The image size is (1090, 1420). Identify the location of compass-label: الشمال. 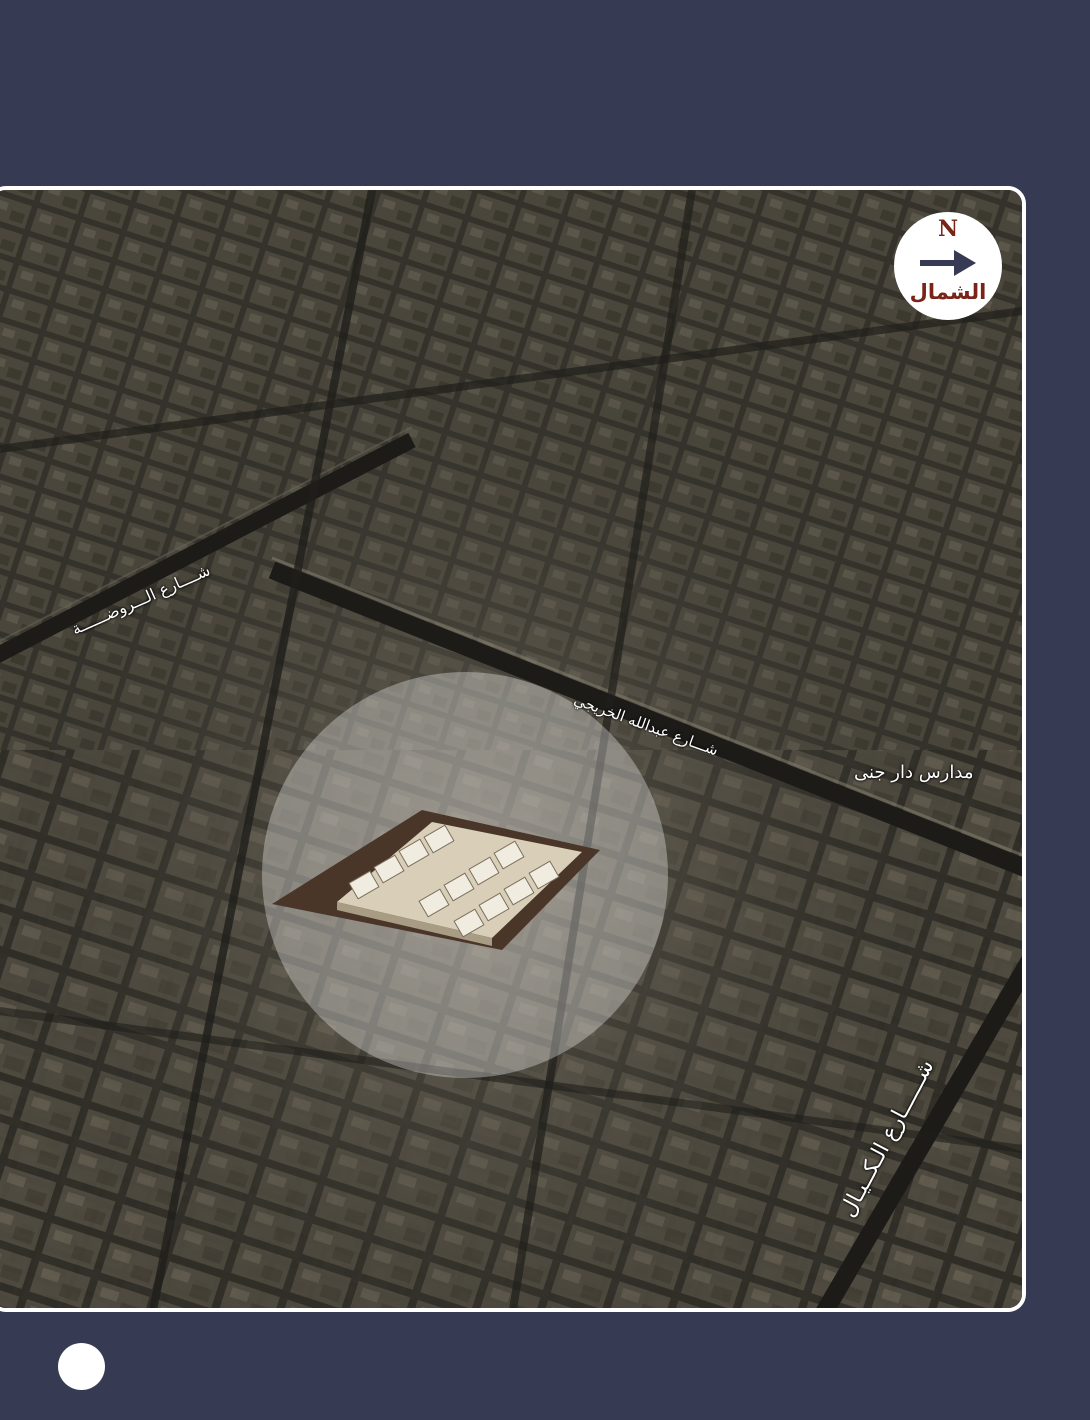
(948, 292).